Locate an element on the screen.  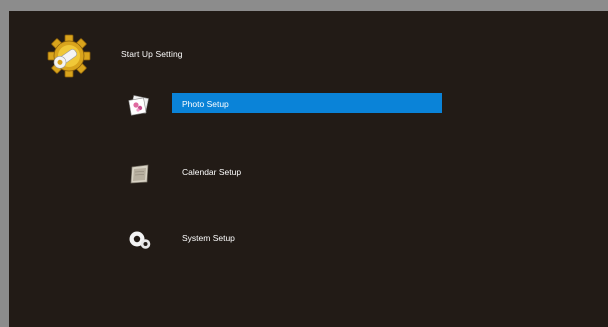
menu-item-calendar-setup: Calendar Setup is located at coordinates (308, 173).